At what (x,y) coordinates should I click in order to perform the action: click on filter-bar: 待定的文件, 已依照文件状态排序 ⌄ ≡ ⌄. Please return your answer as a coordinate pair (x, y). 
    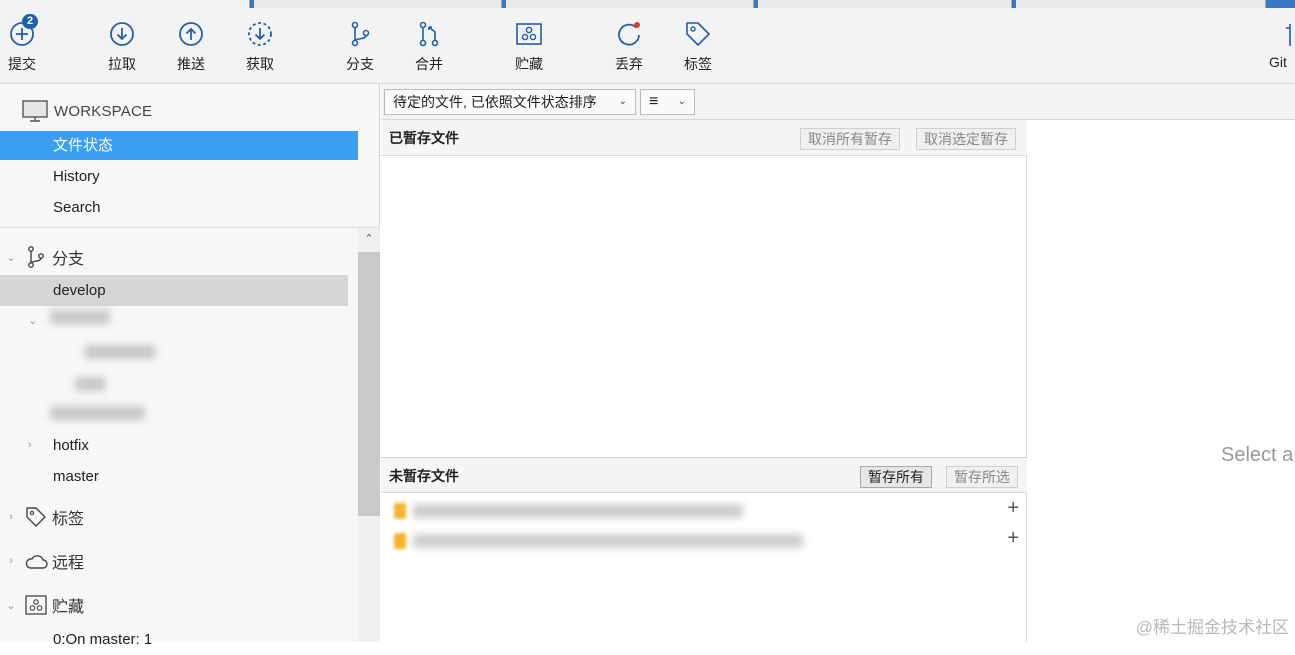
    Looking at the image, I should click on (838, 102).